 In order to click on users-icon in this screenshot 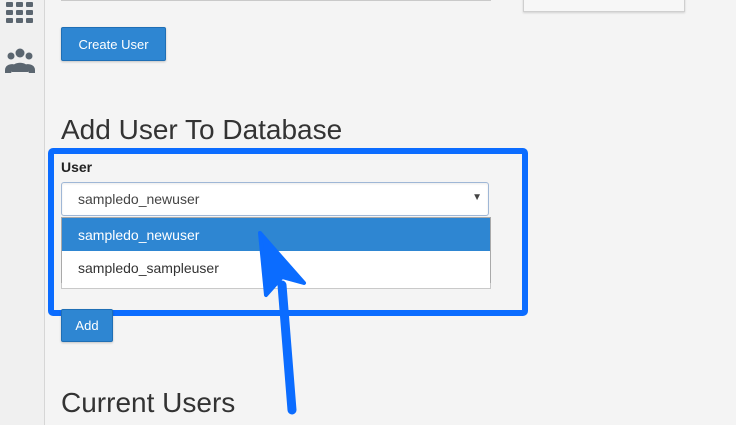, I will do `click(20, 61)`.